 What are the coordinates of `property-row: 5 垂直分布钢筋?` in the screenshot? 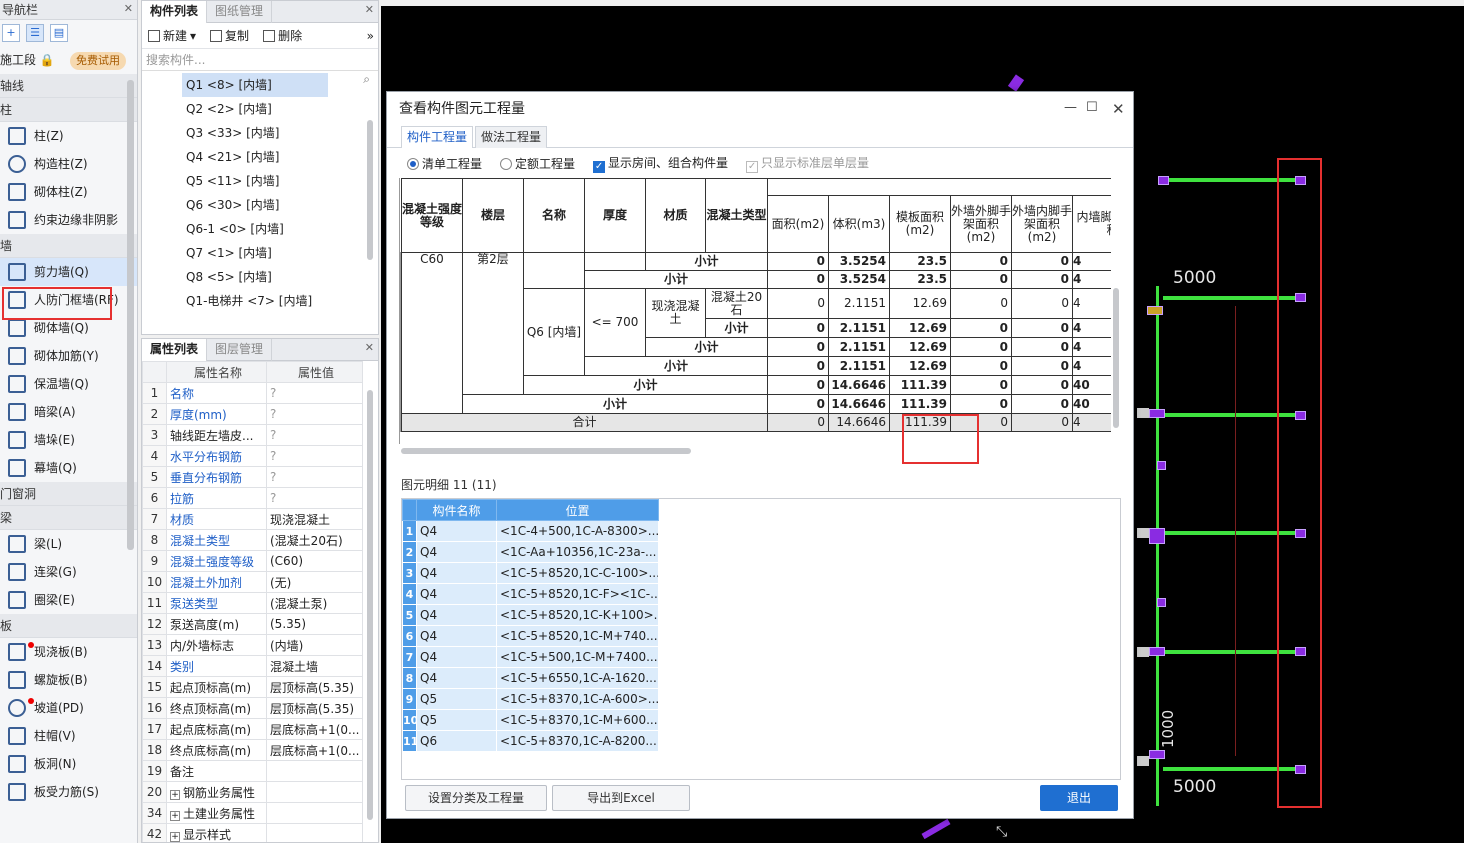 It's located at (252, 477).